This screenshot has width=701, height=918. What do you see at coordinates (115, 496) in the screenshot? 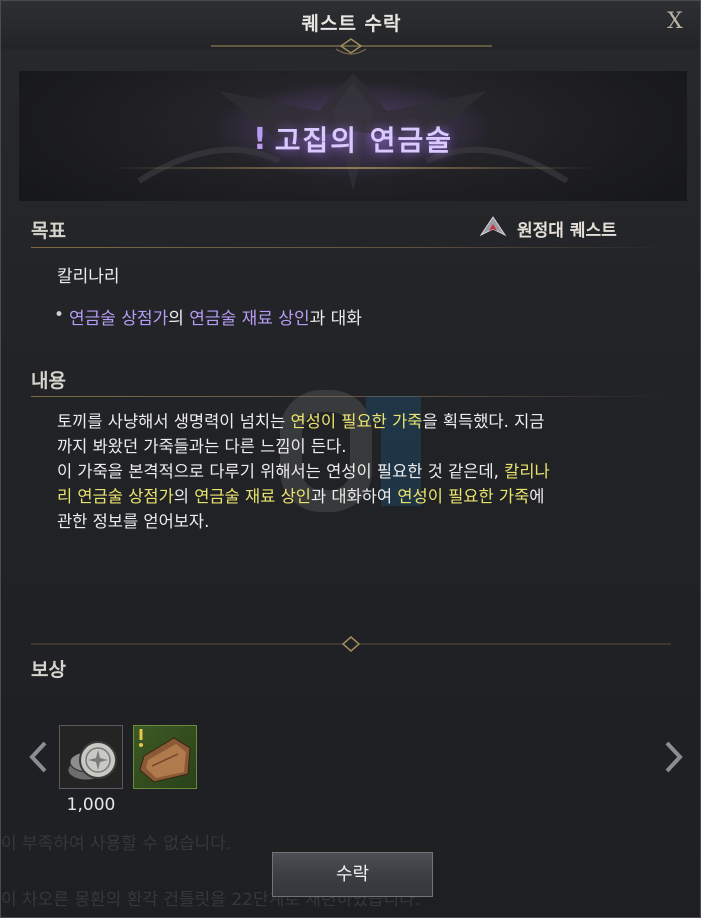
I see `location-highlight: 리 연금술 상점가` at bounding box center [115, 496].